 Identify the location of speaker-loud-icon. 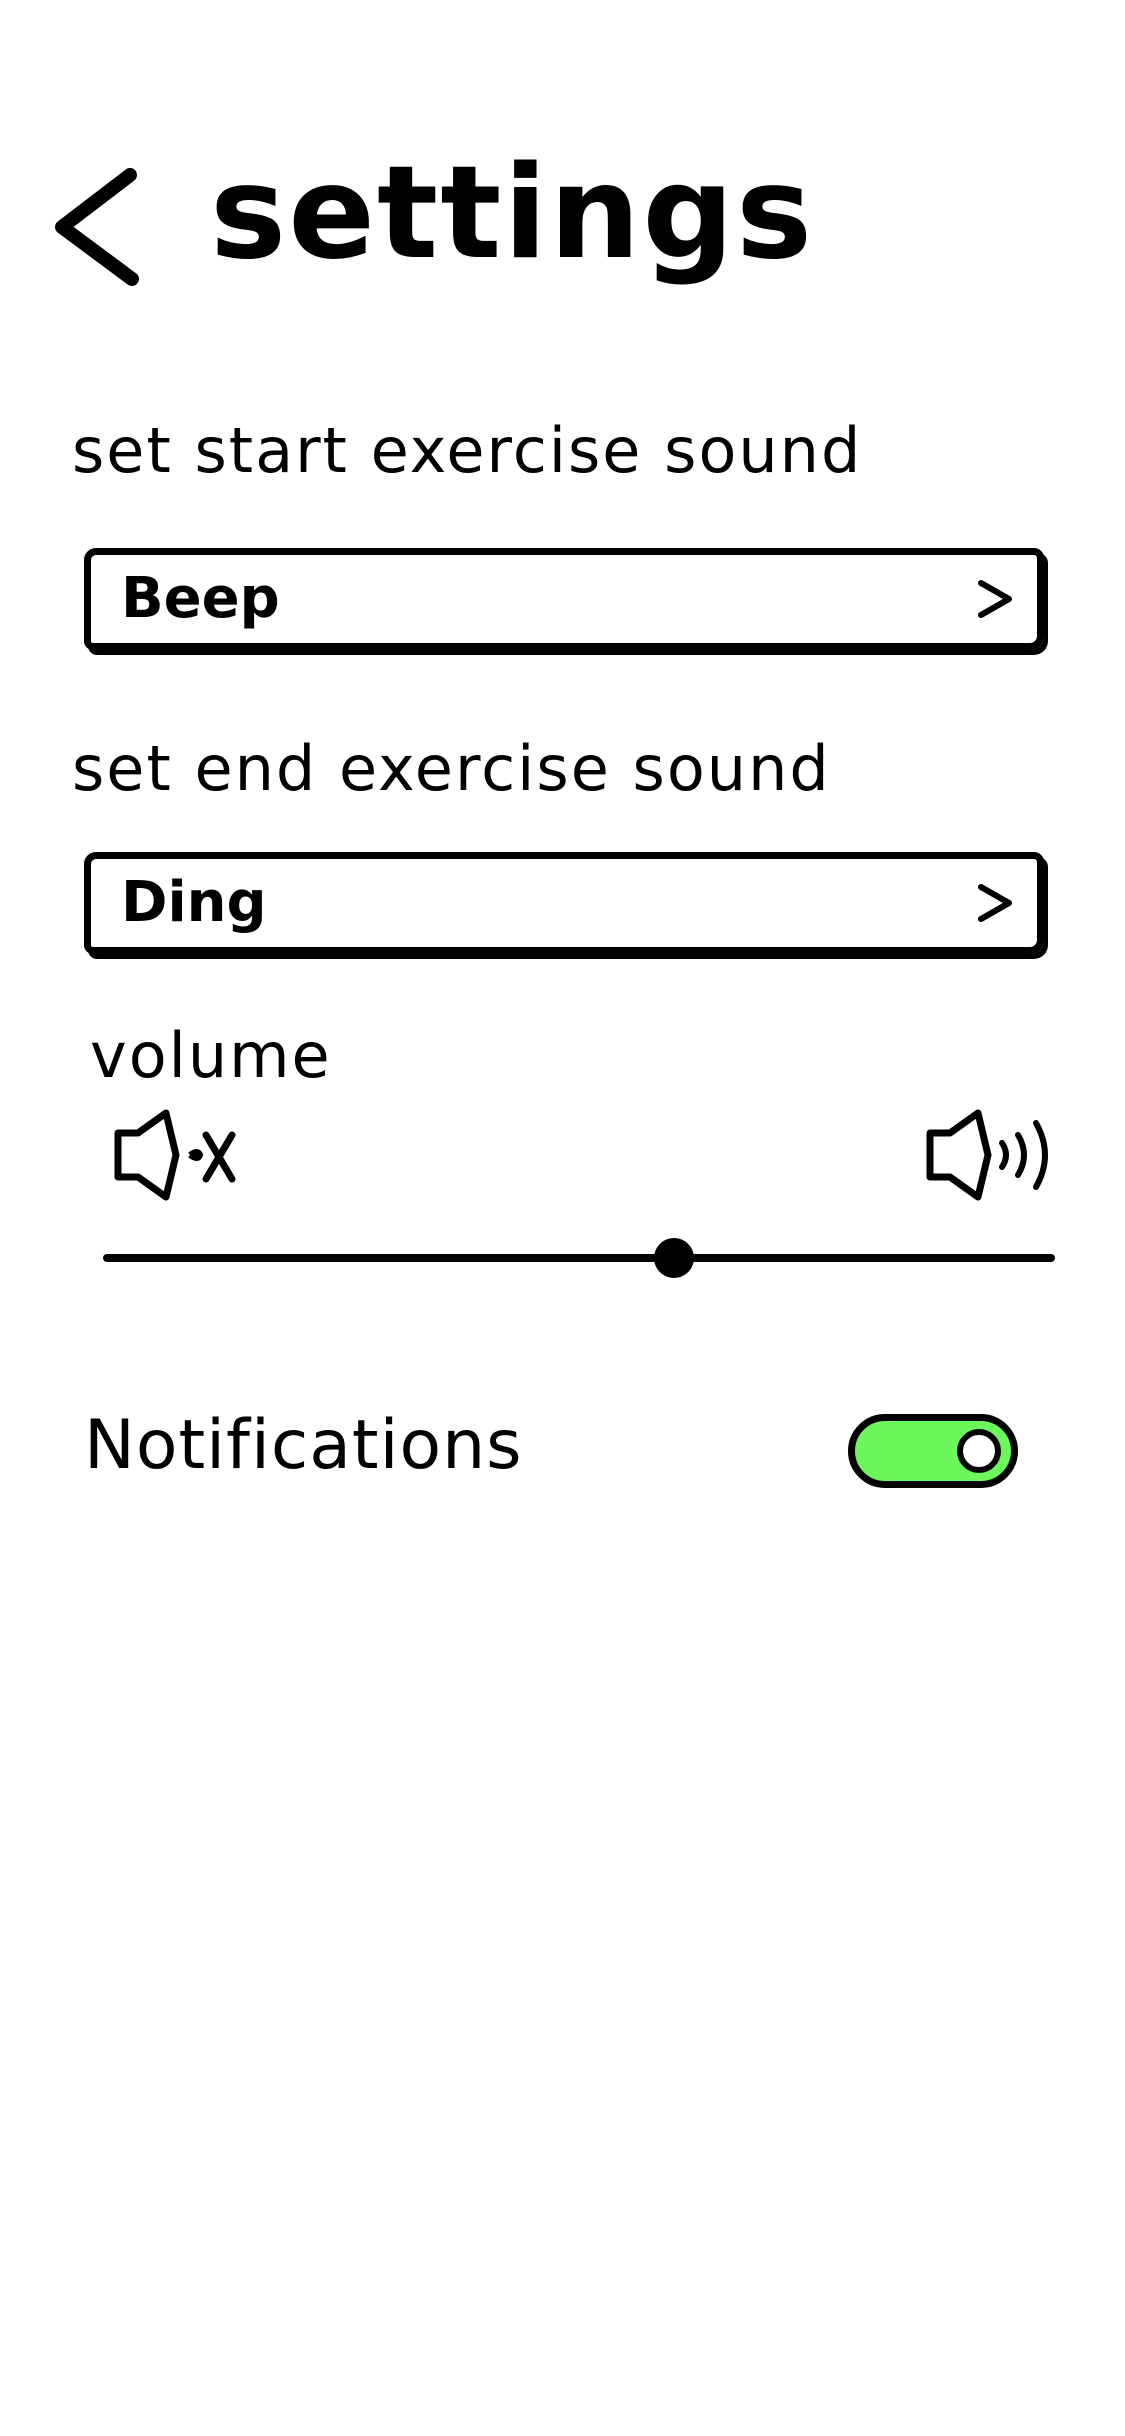
(990, 1155).